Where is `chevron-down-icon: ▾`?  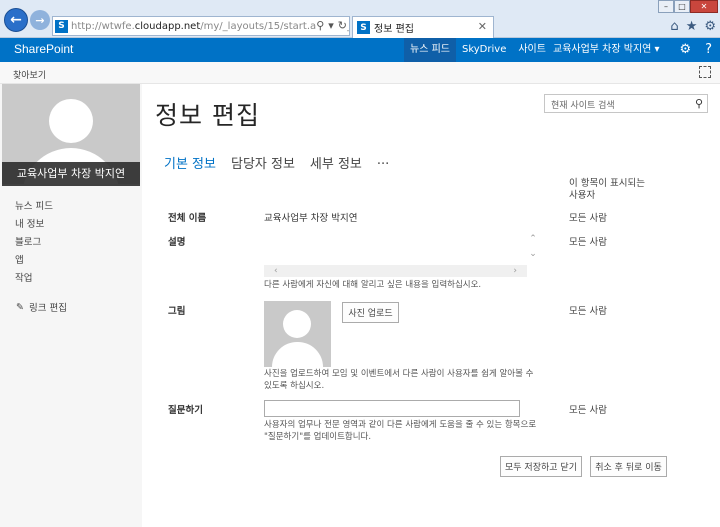
chevron-down-icon: ▾ is located at coordinates (657, 49).